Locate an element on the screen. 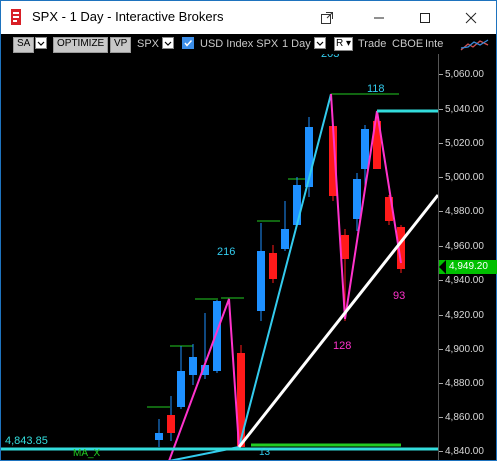 The image size is (497, 461). trend-indicator-icon is located at coordinates (475, 45).